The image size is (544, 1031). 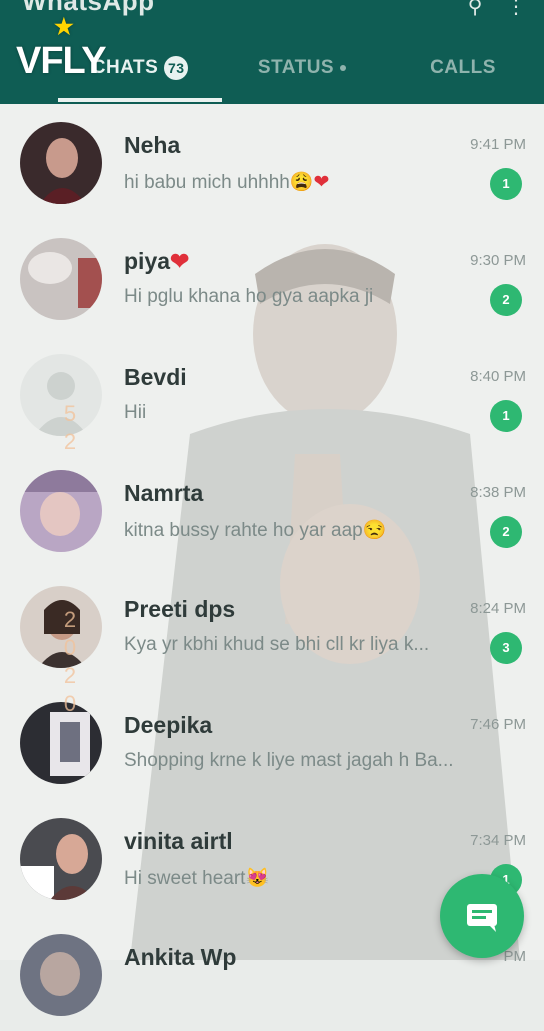 What do you see at coordinates (61, 61) in the screenshot?
I see `watermark-text: VFLY` at bounding box center [61, 61].